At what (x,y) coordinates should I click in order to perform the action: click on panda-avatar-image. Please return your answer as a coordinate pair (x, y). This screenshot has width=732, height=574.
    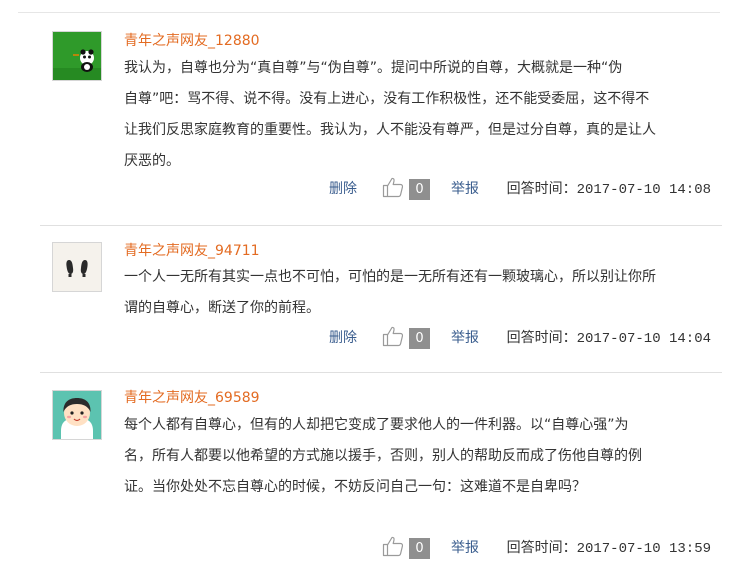
    Looking at the image, I should click on (77, 56).